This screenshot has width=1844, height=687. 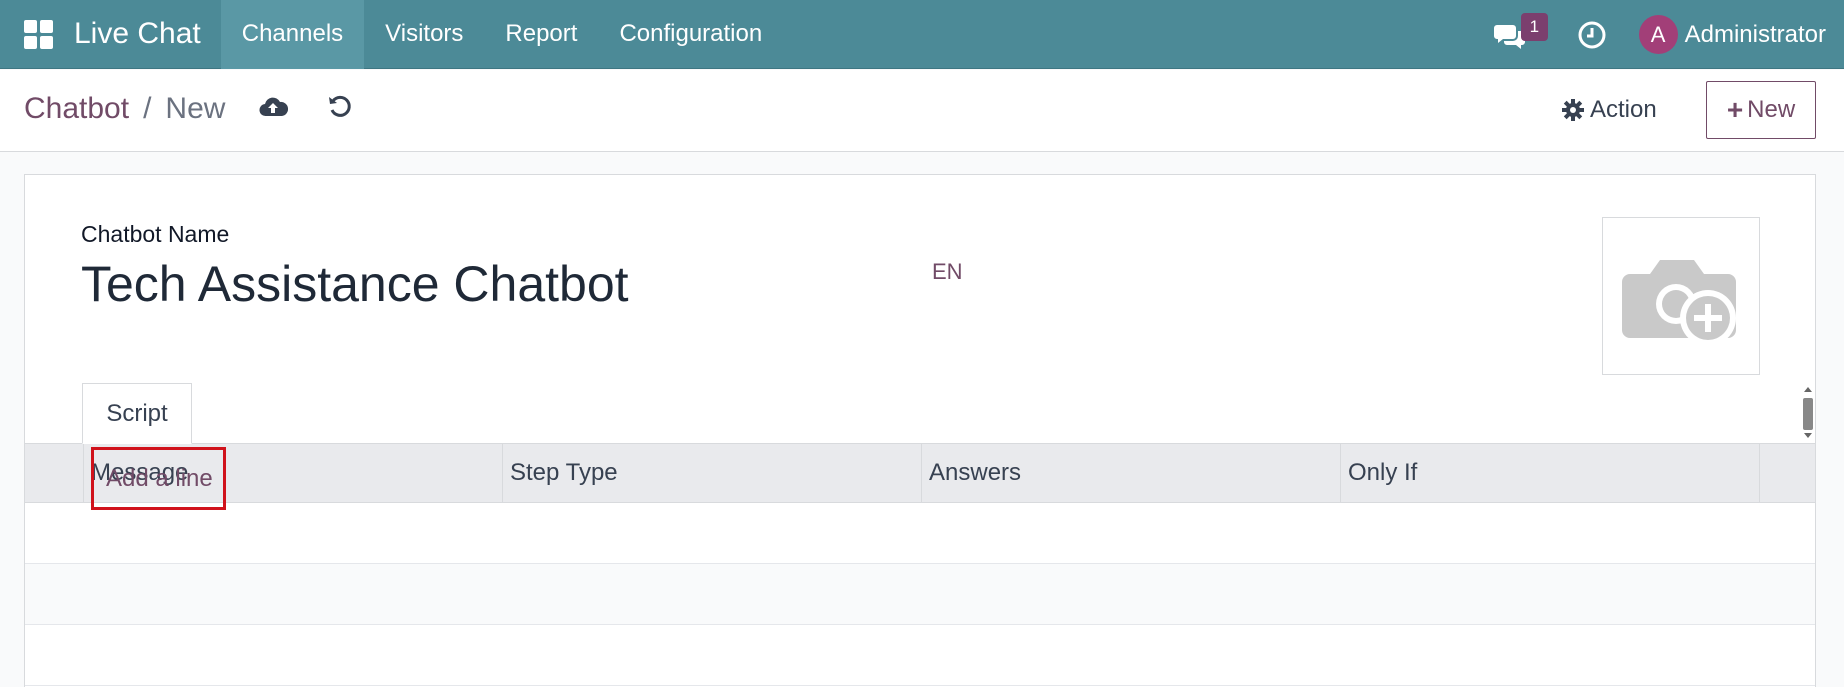 What do you see at coordinates (273, 108) in the screenshot?
I see `save-cloud-icon` at bounding box center [273, 108].